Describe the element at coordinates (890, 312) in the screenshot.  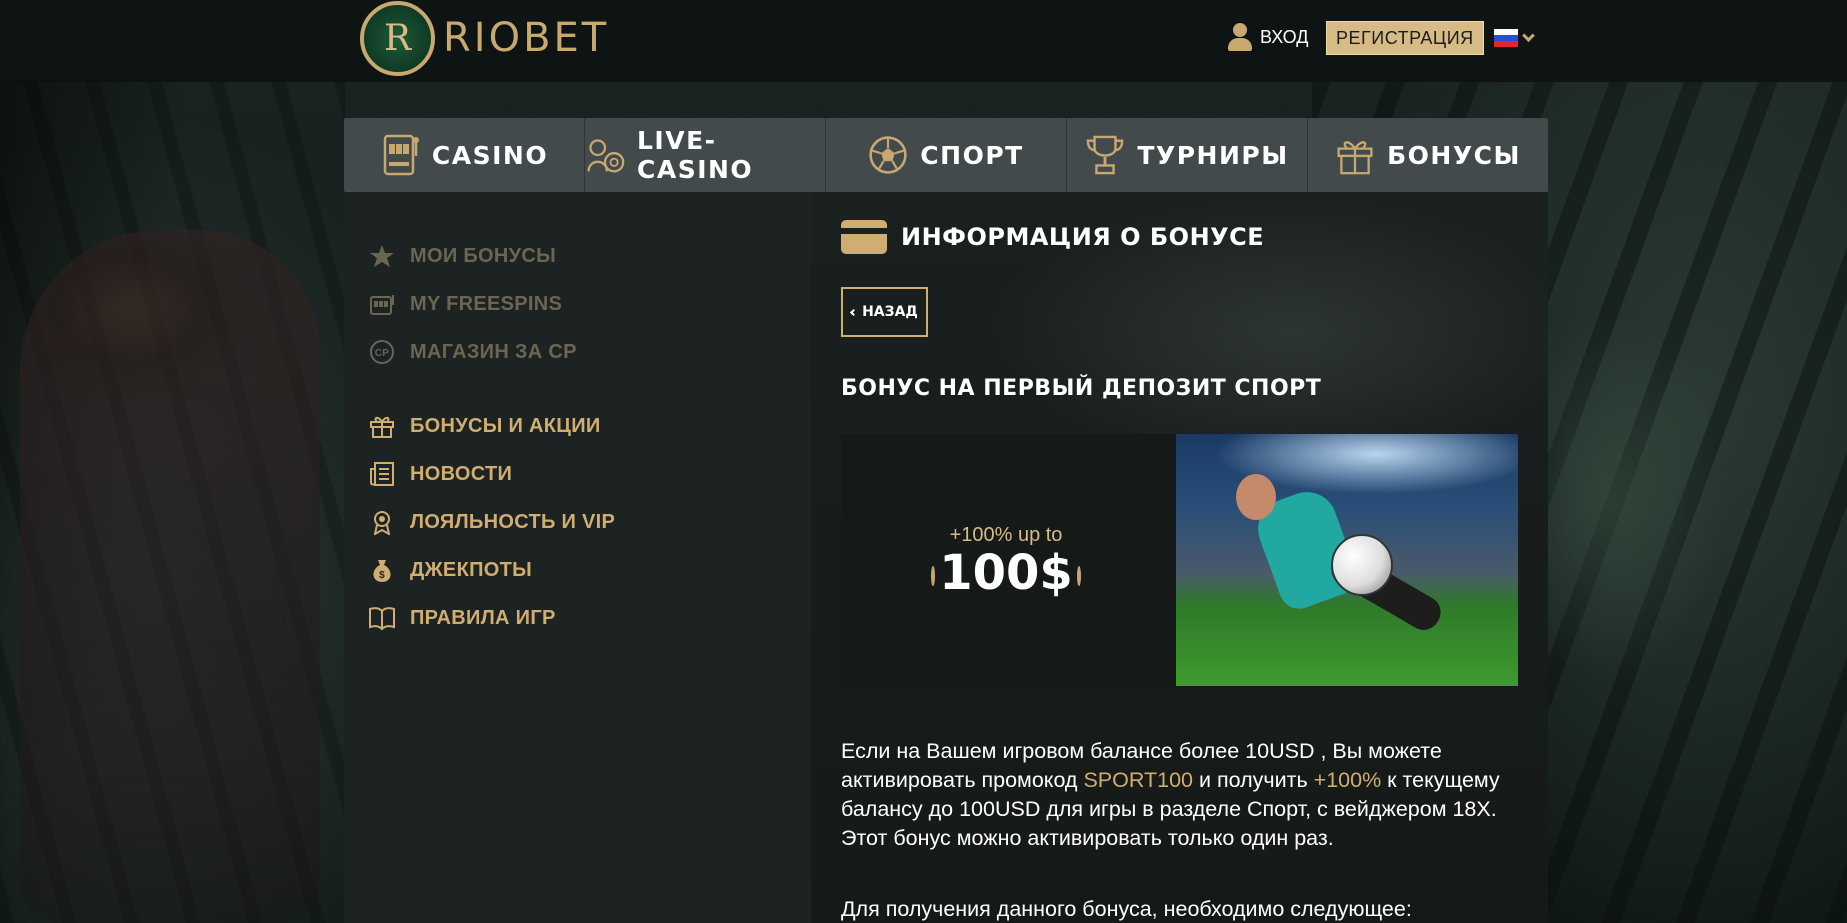
I see `back-button-label: НАЗАД` at that location.